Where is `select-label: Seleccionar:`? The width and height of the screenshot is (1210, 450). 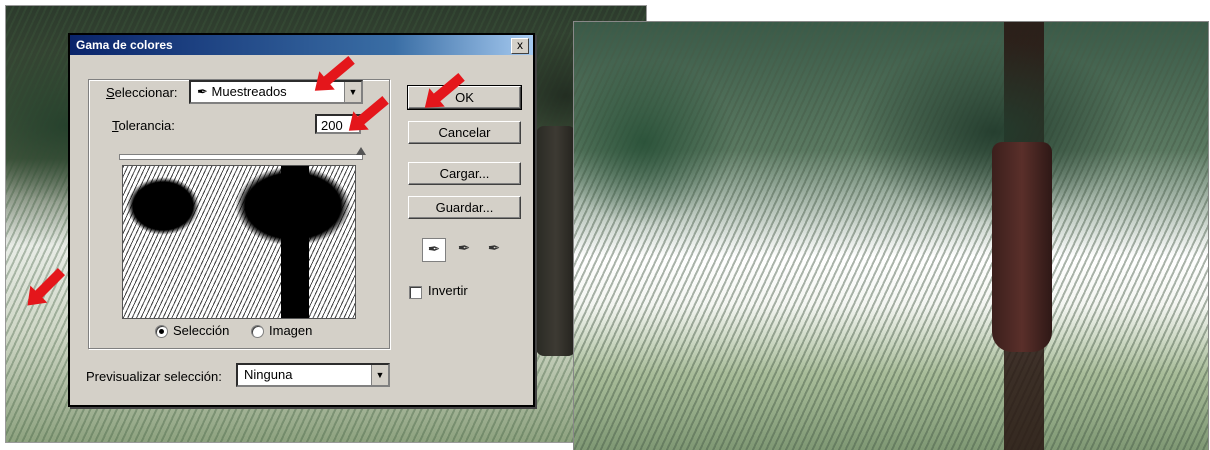 select-label: Seleccionar: is located at coordinates (142, 92).